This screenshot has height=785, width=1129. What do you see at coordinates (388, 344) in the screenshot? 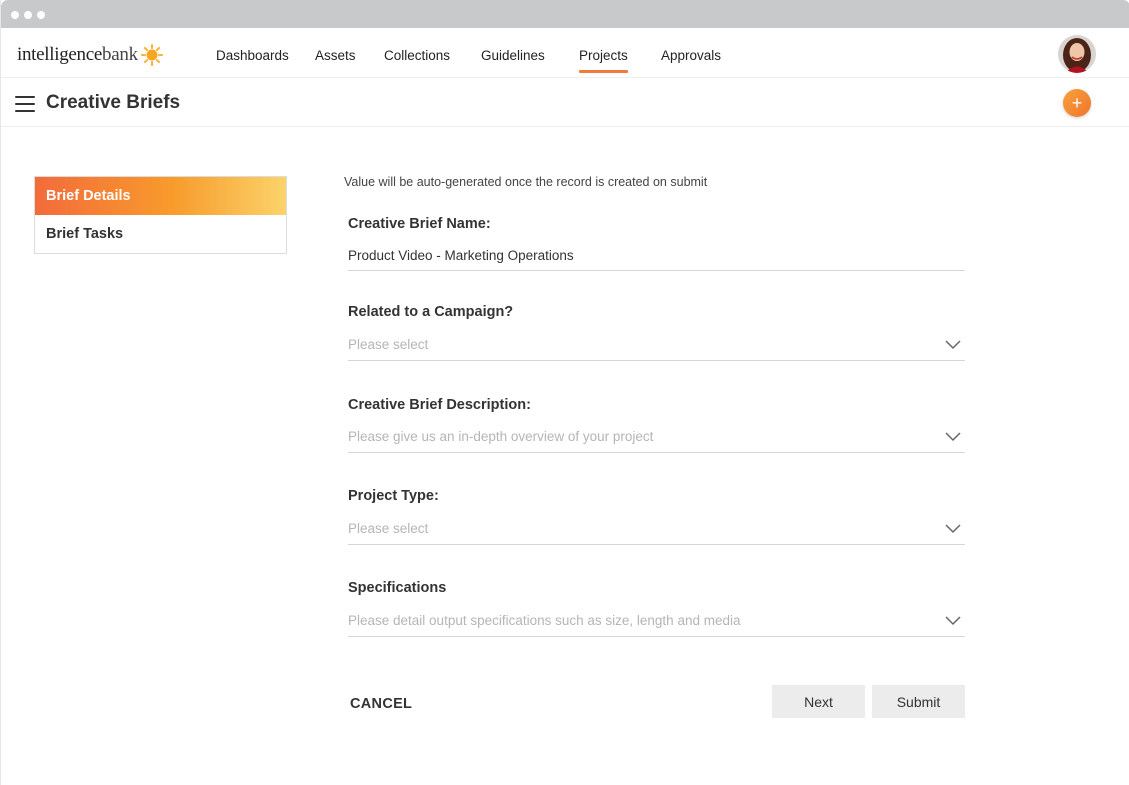
I see `campaign-select: Please select` at bounding box center [388, 344].